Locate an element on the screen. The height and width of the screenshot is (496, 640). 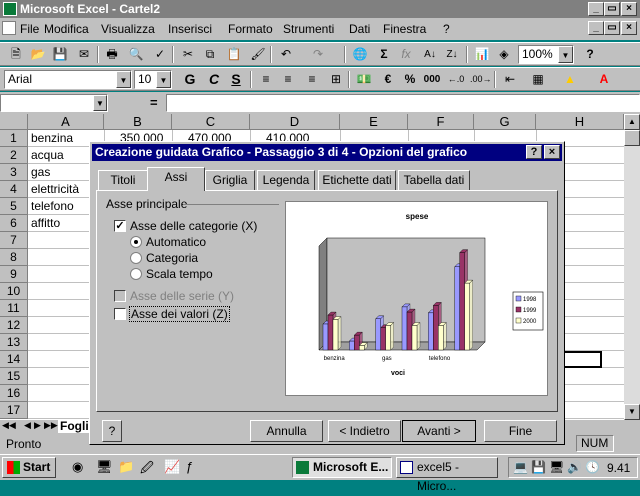
percent-style-button: % is located at coordinates (410, 79).